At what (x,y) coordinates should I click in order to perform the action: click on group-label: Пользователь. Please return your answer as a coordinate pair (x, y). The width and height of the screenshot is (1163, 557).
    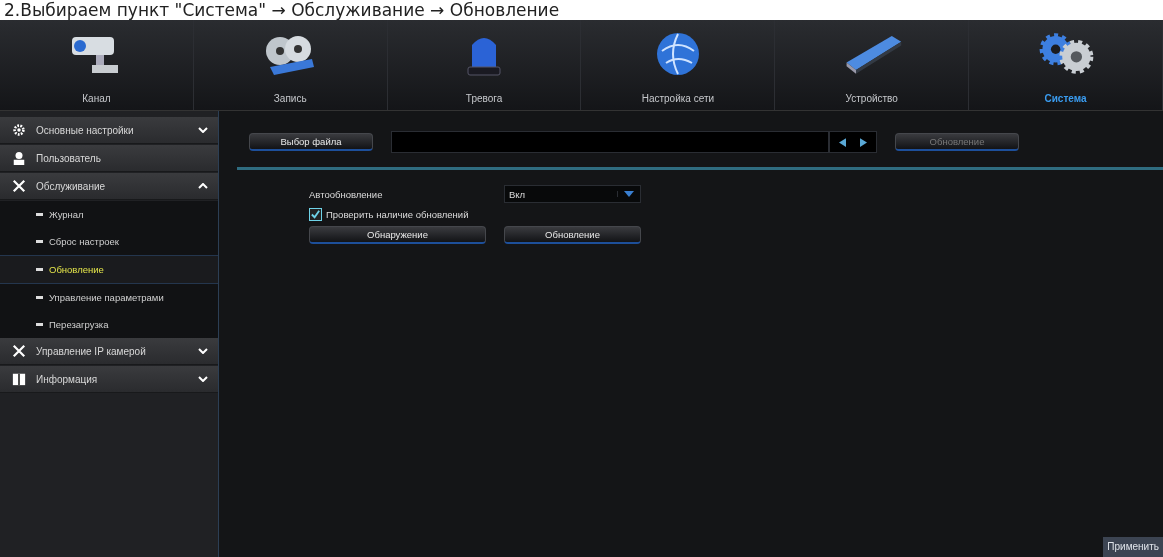
    Looking at the image, I should click on (69, 158).